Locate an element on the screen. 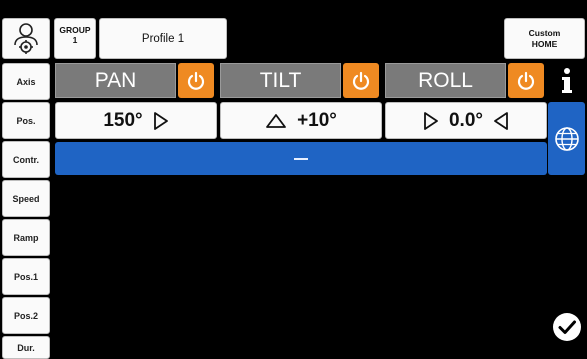 This screenshot has height=359, width=587. pan-position-field: 150° is located at coordinates (136, 120).